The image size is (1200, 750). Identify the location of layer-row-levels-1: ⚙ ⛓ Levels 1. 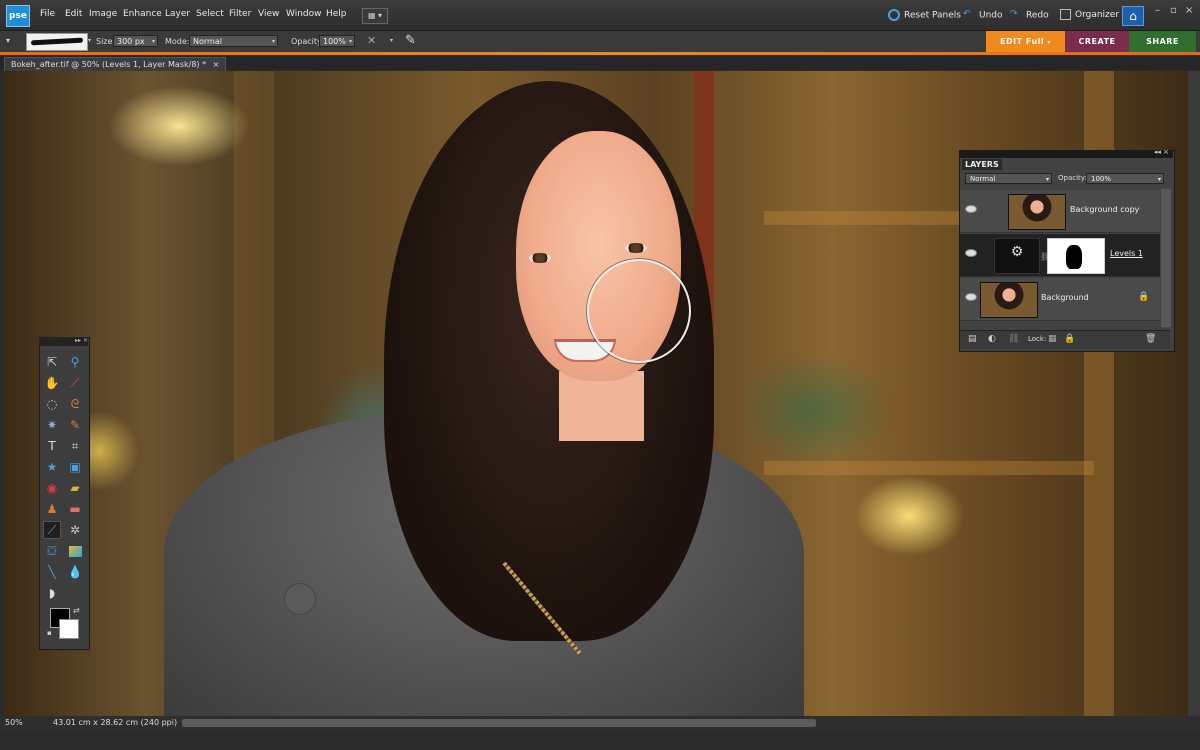
(1060, 255).